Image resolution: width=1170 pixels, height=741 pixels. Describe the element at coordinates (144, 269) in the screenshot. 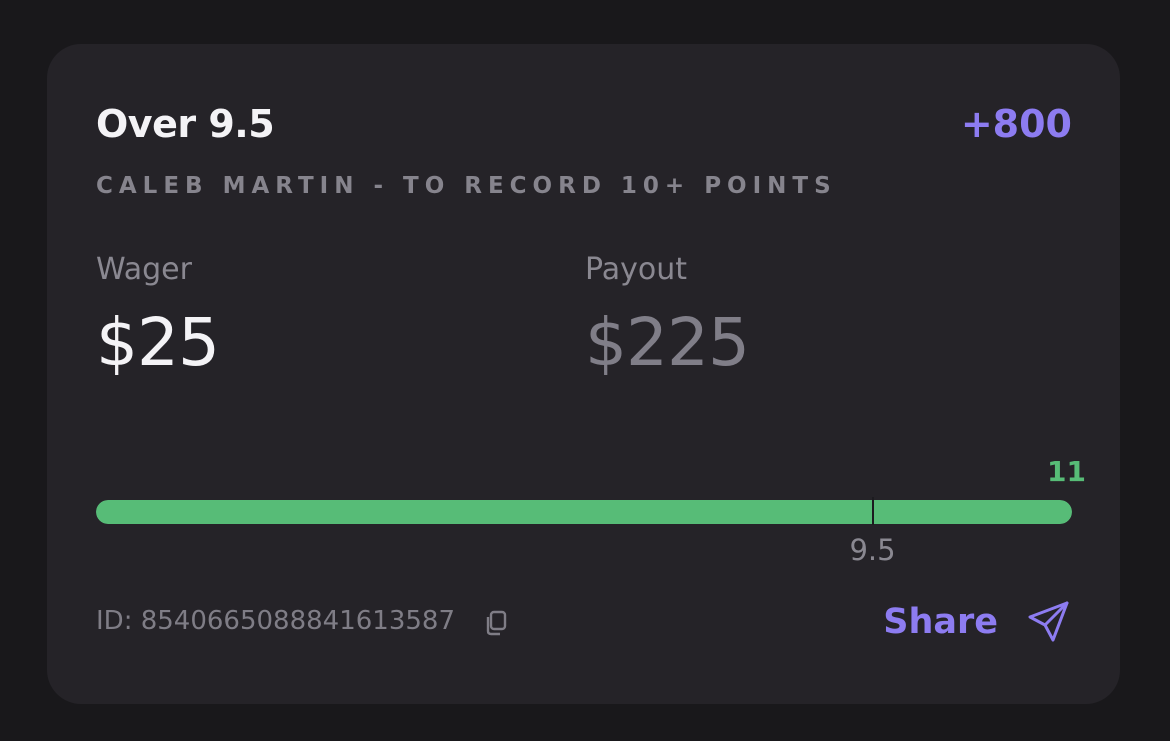

I see `wager-label: Wager` at that location.